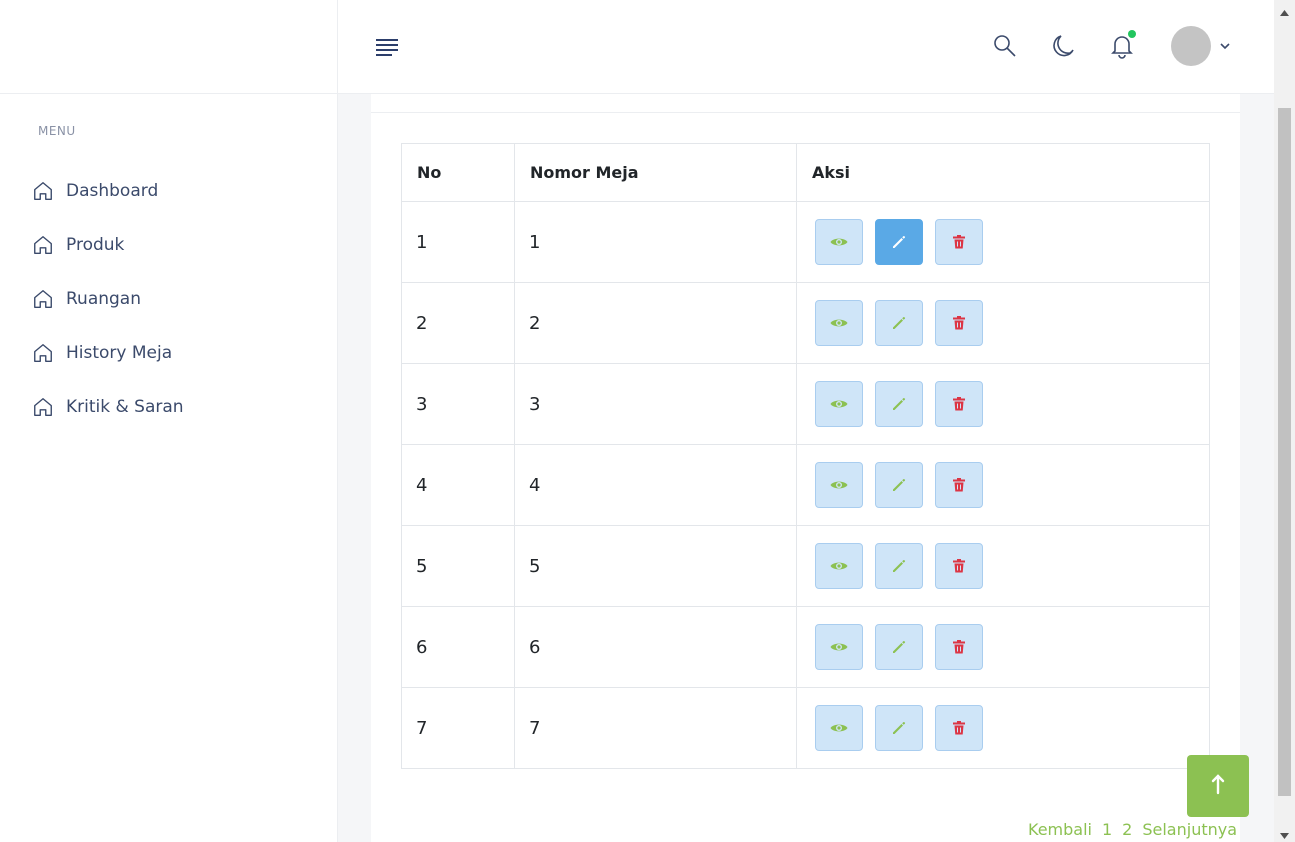  I want to click on cell-no: 5, so click(458, 566).